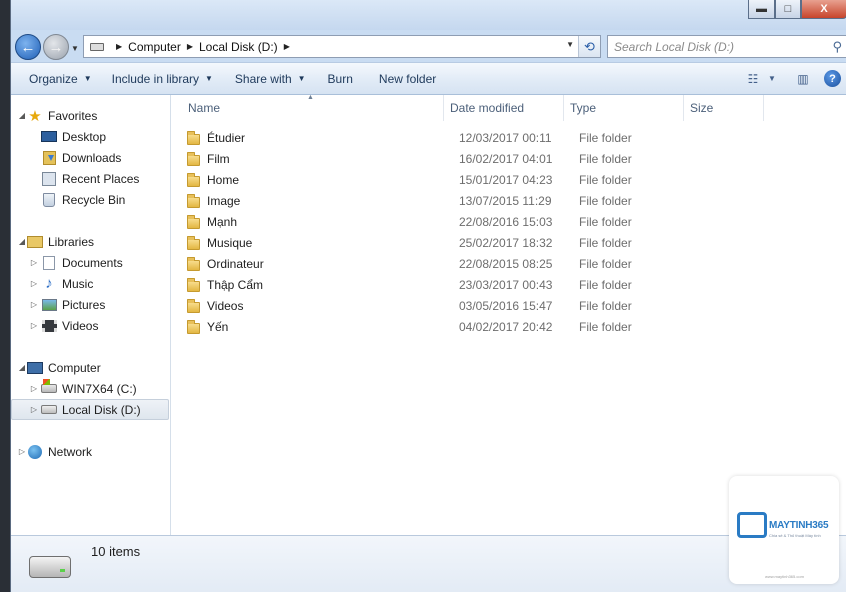 This screenshot has height=592, width=846. Describe the element at coordinates (90, 367) in the screenshot. I see `nav-computer: ◢ Computer` at that location.